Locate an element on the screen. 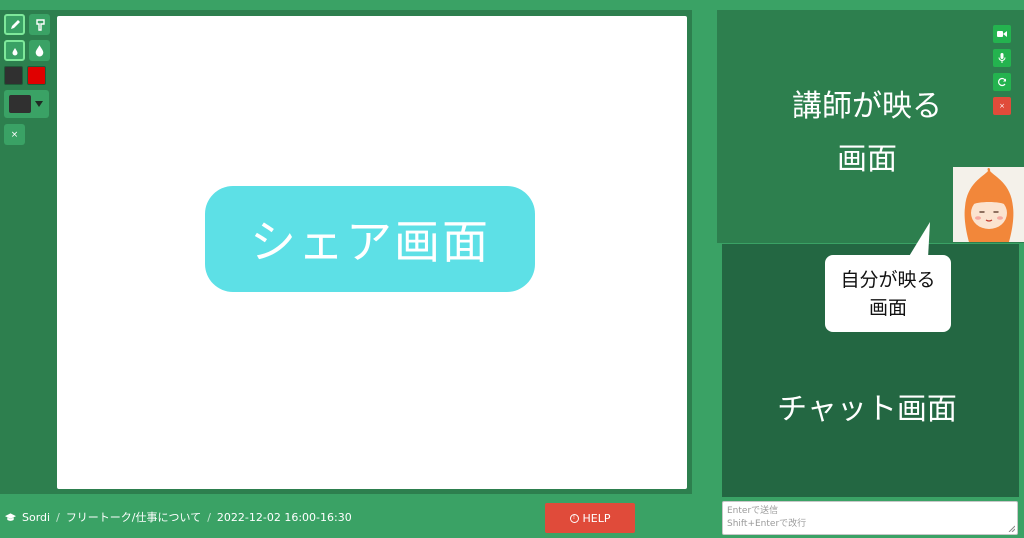 The width and height of the screenshot is (1024, 538). graduation-cap-icon is located at coordinates (10, 516).